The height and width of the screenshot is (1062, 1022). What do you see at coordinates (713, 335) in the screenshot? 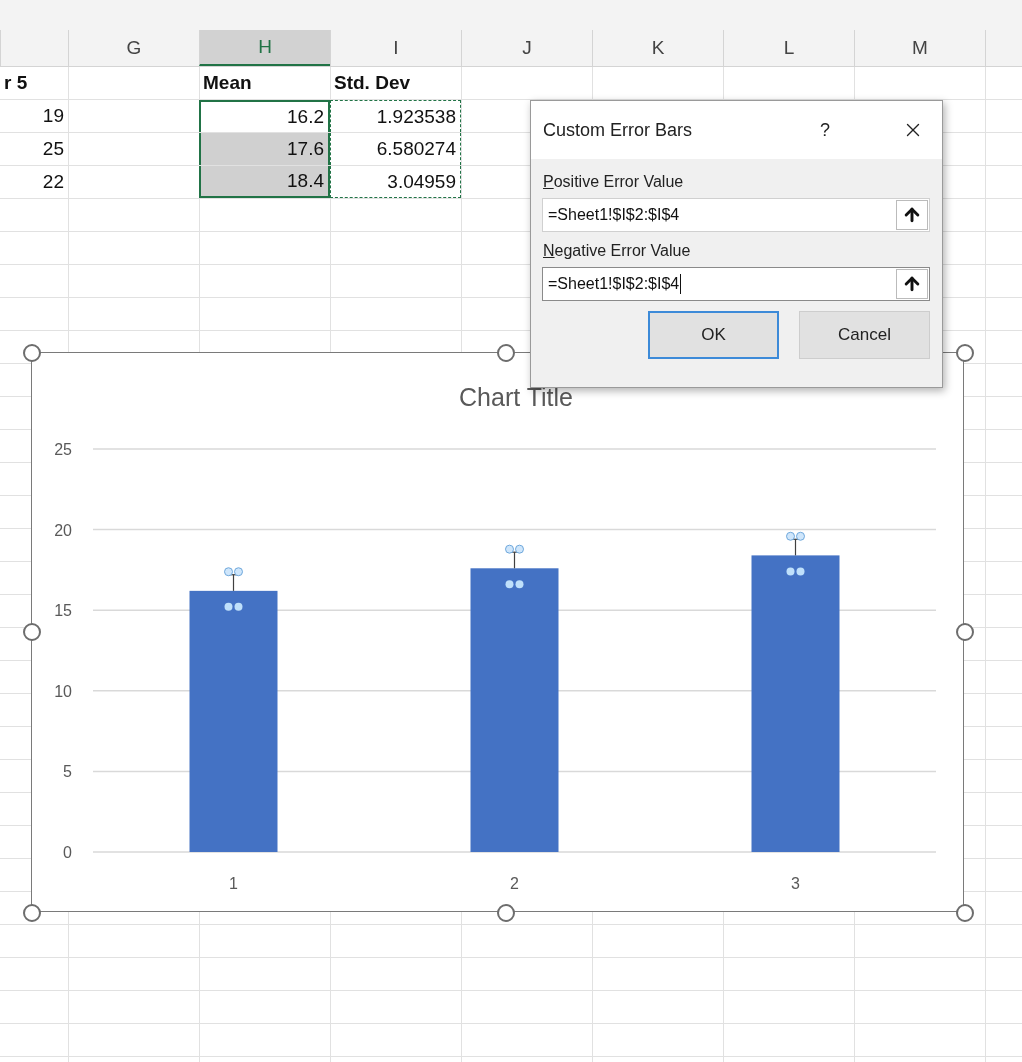
I see `ok-button: OK` at bounding box center [713, 335].